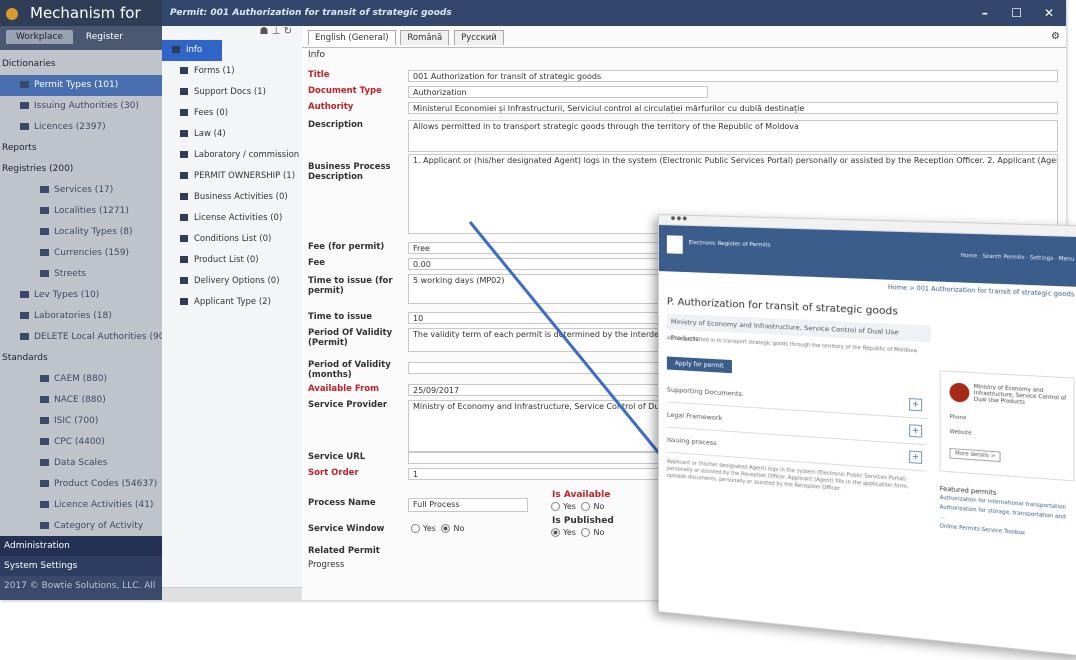  Describe the element at coordinates (694, 416) in the screenshot. I see `section-label: Legal Framework` at that location.